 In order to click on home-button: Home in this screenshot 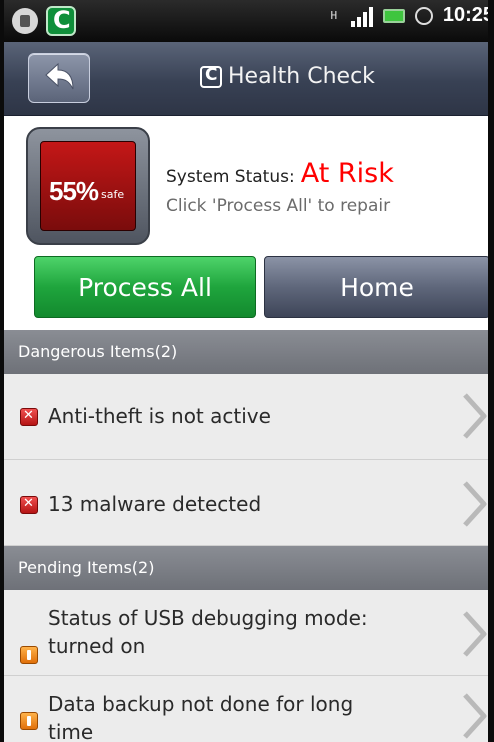, I will do `click(376, 287)`.